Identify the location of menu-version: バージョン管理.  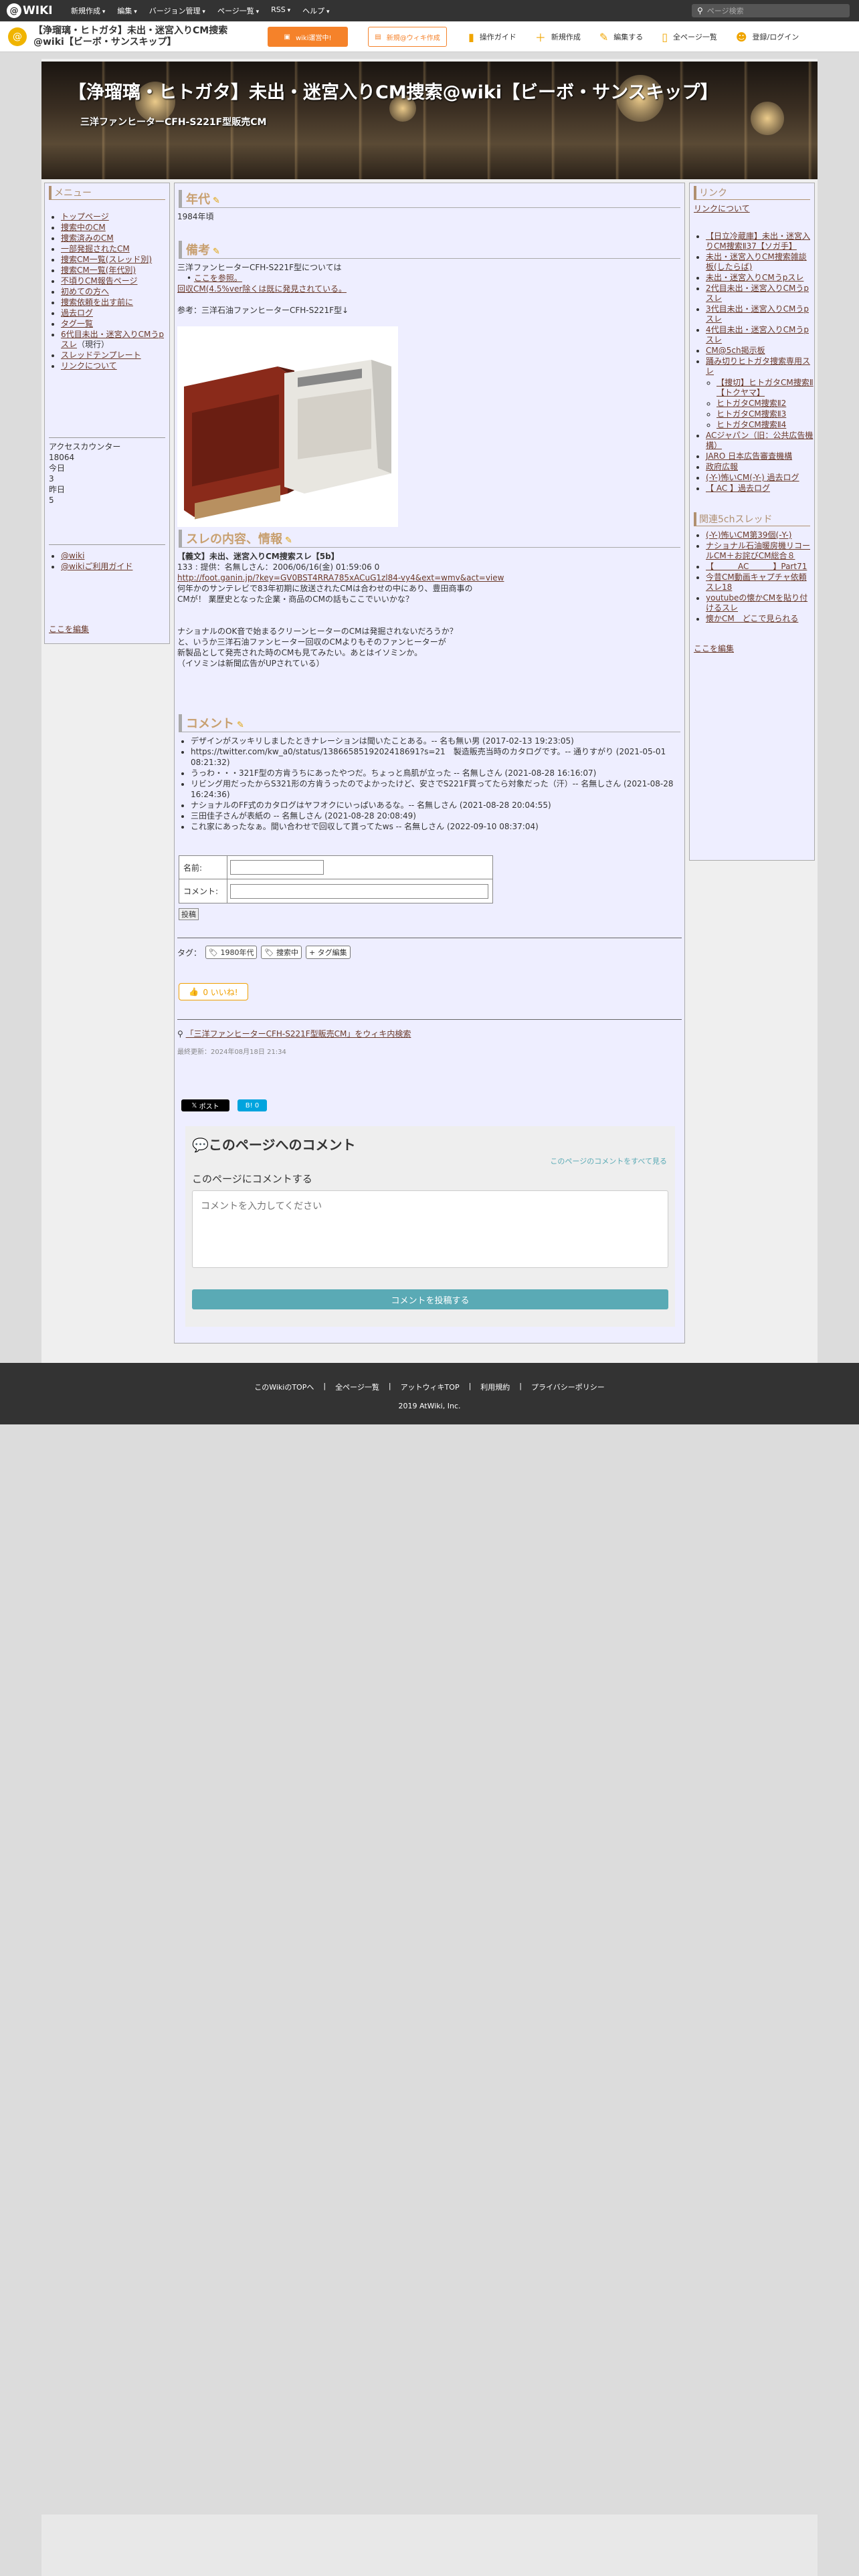
(177, 10).